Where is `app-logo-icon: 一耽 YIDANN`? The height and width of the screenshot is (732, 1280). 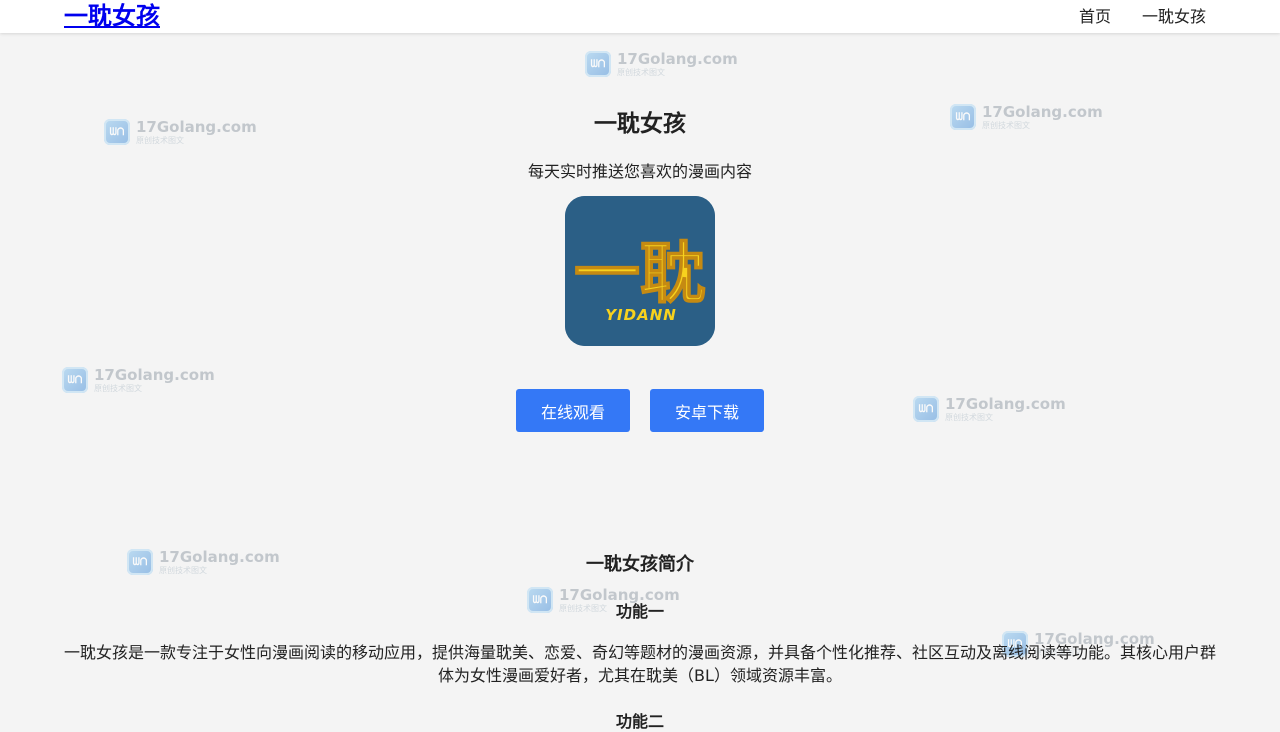
app-logo-icon: 一耽 YIDANN is located at coordinates (640, 271).